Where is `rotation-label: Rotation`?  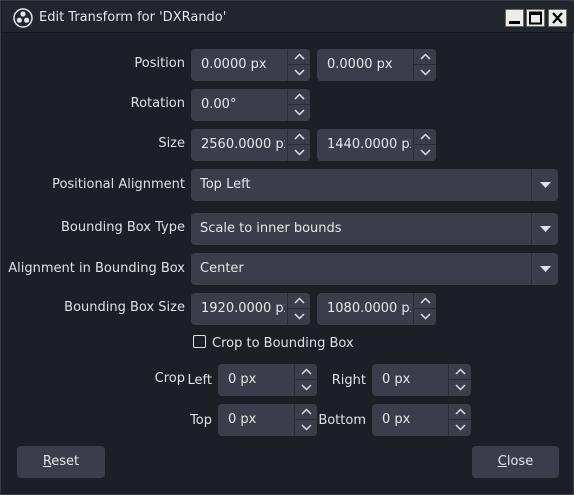 rotation-label: Rotation is located at coordinates (157, 103).